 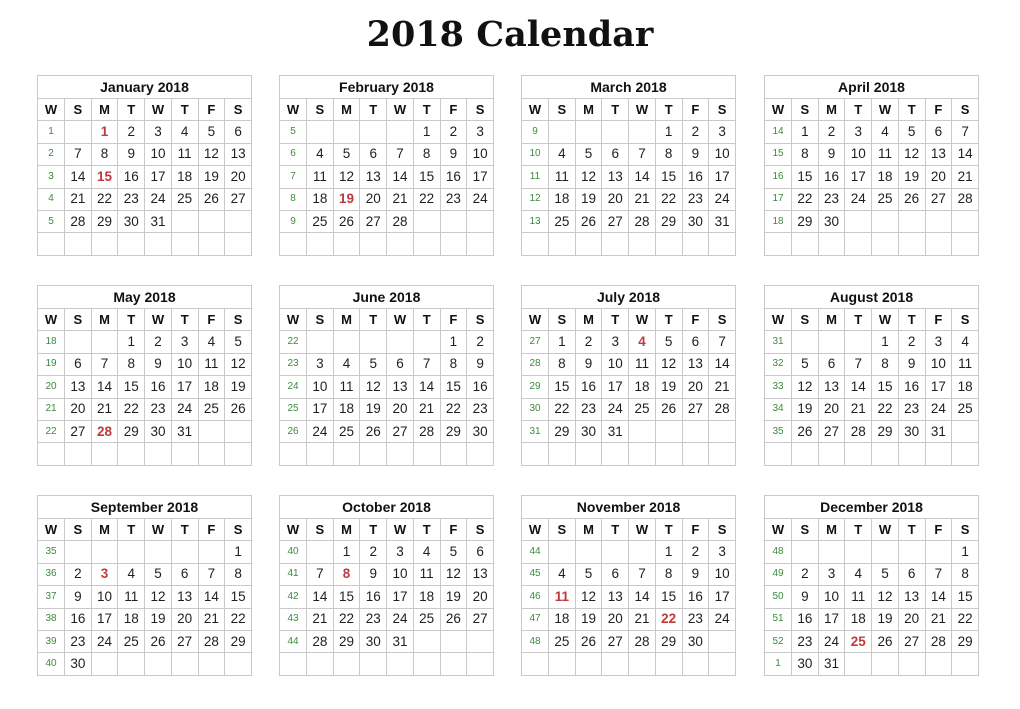 What do you see at coordinates (668, 154) in the screenshot?
I see `day-cell: 8` at bounding box center [668, 154].